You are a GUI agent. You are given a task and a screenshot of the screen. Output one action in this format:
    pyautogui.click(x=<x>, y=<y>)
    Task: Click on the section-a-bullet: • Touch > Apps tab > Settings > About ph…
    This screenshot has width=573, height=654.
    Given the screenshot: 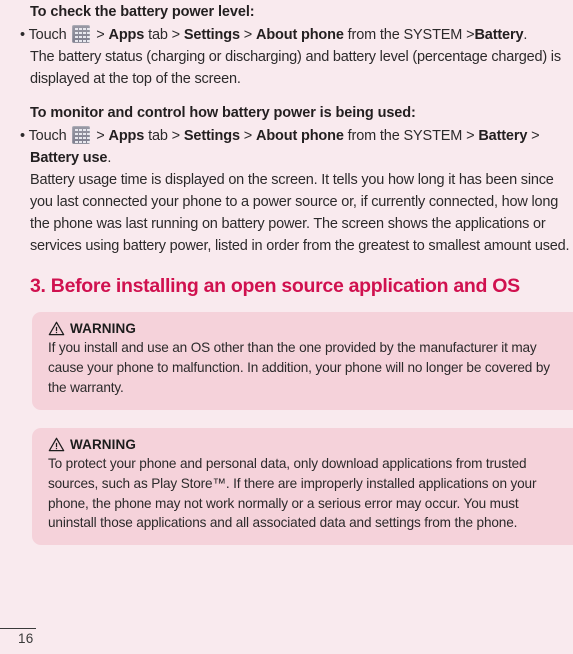 What is the action you would take?
    pyautogui.click(x=286, y=34)
    